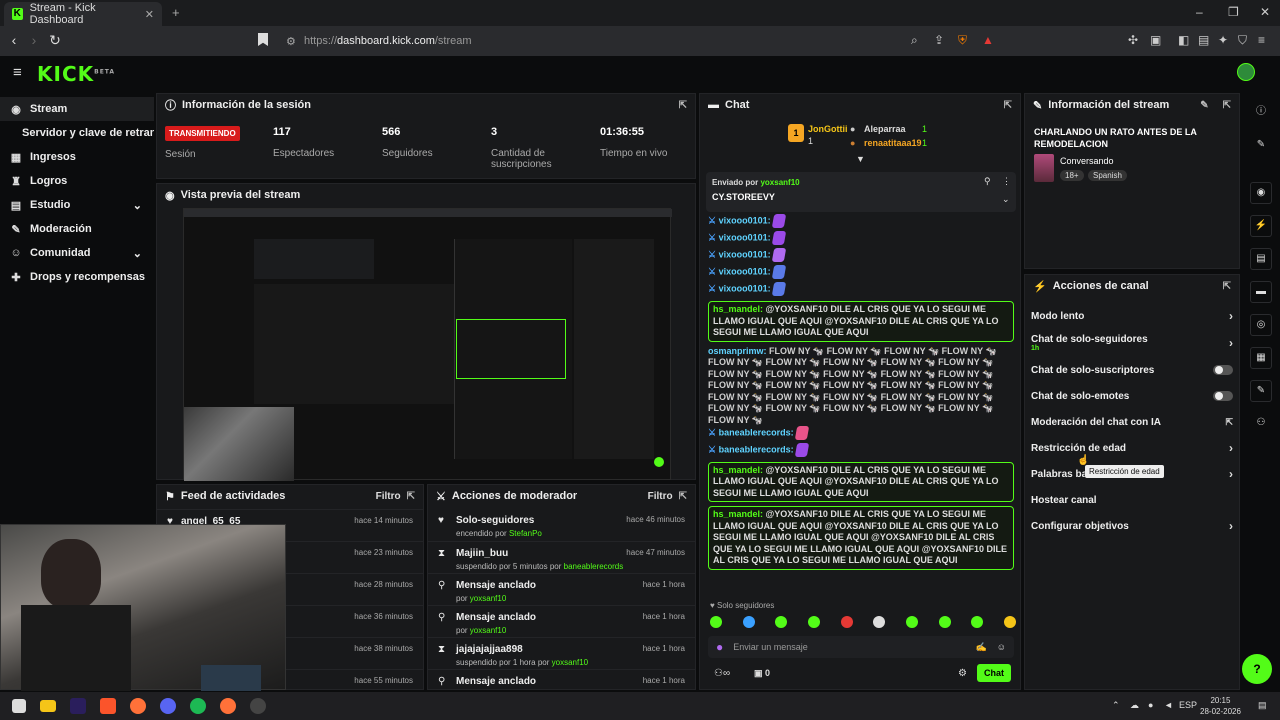 Image resolution: width=1280 pixels, height=720 pixels. Describe the element at coordinates (14, 40) in the screenshot. I see `back-icon: ‹` at that location.